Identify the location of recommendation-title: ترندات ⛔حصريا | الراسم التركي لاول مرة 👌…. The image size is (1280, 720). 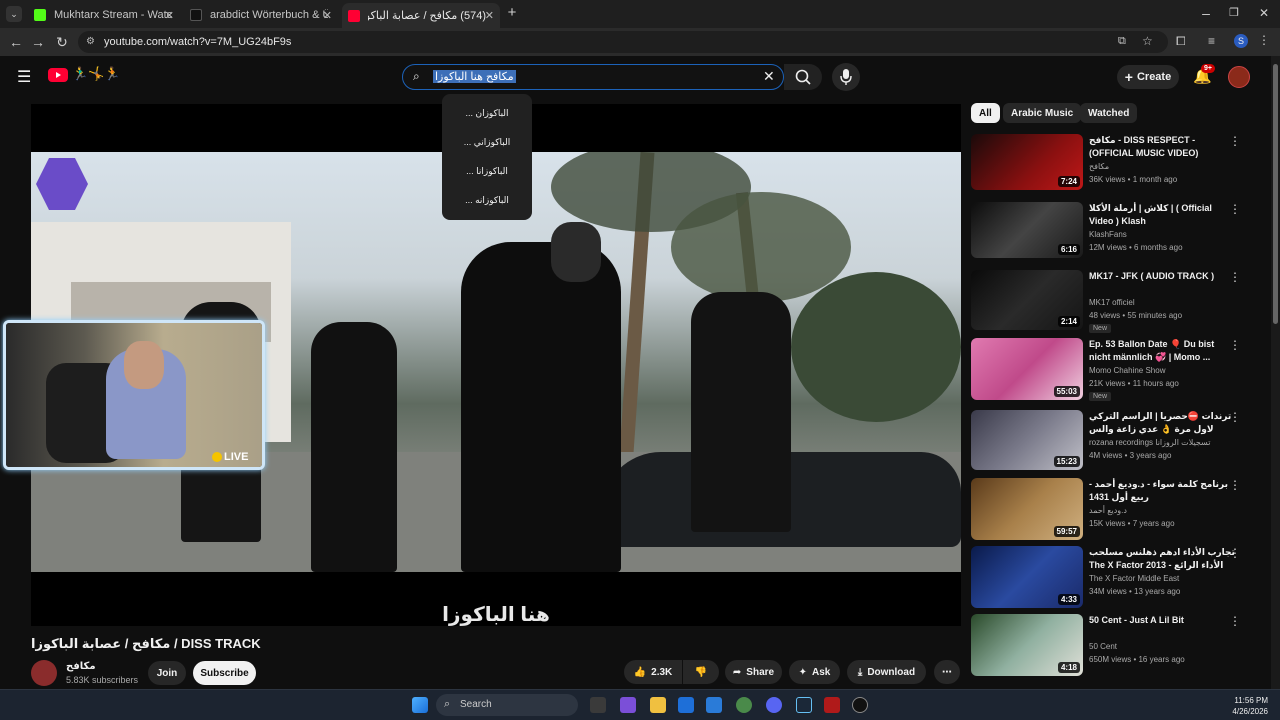
(1163, 423).